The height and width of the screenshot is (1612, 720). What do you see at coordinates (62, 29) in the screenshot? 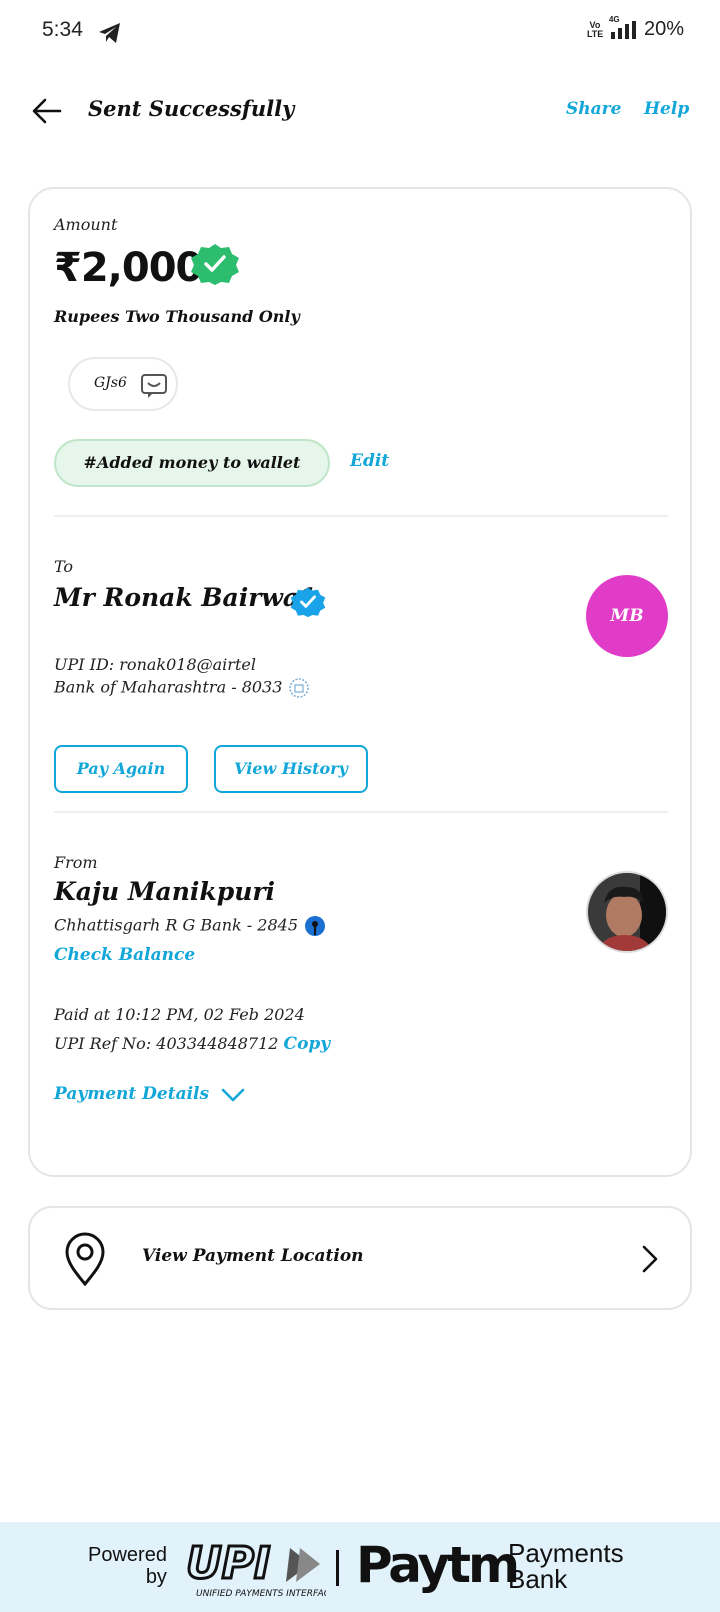
I see `status-time: 5:34` at bounding box center [62, 29].